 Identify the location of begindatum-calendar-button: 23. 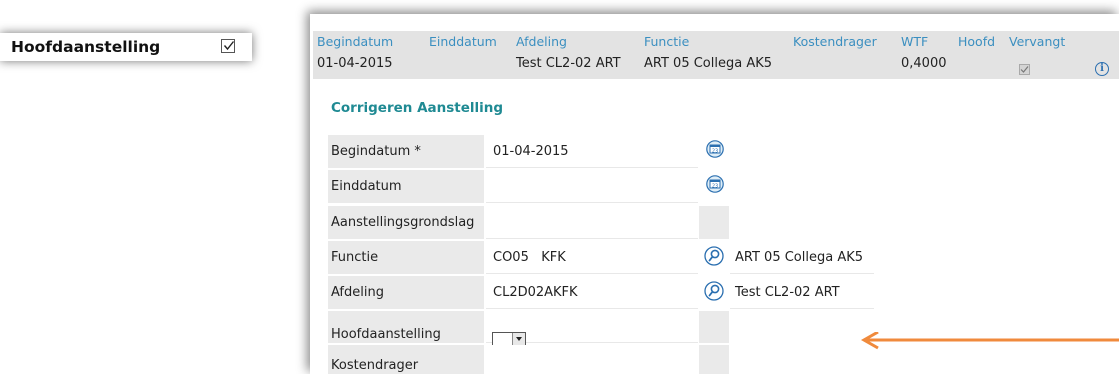
(714, 151).